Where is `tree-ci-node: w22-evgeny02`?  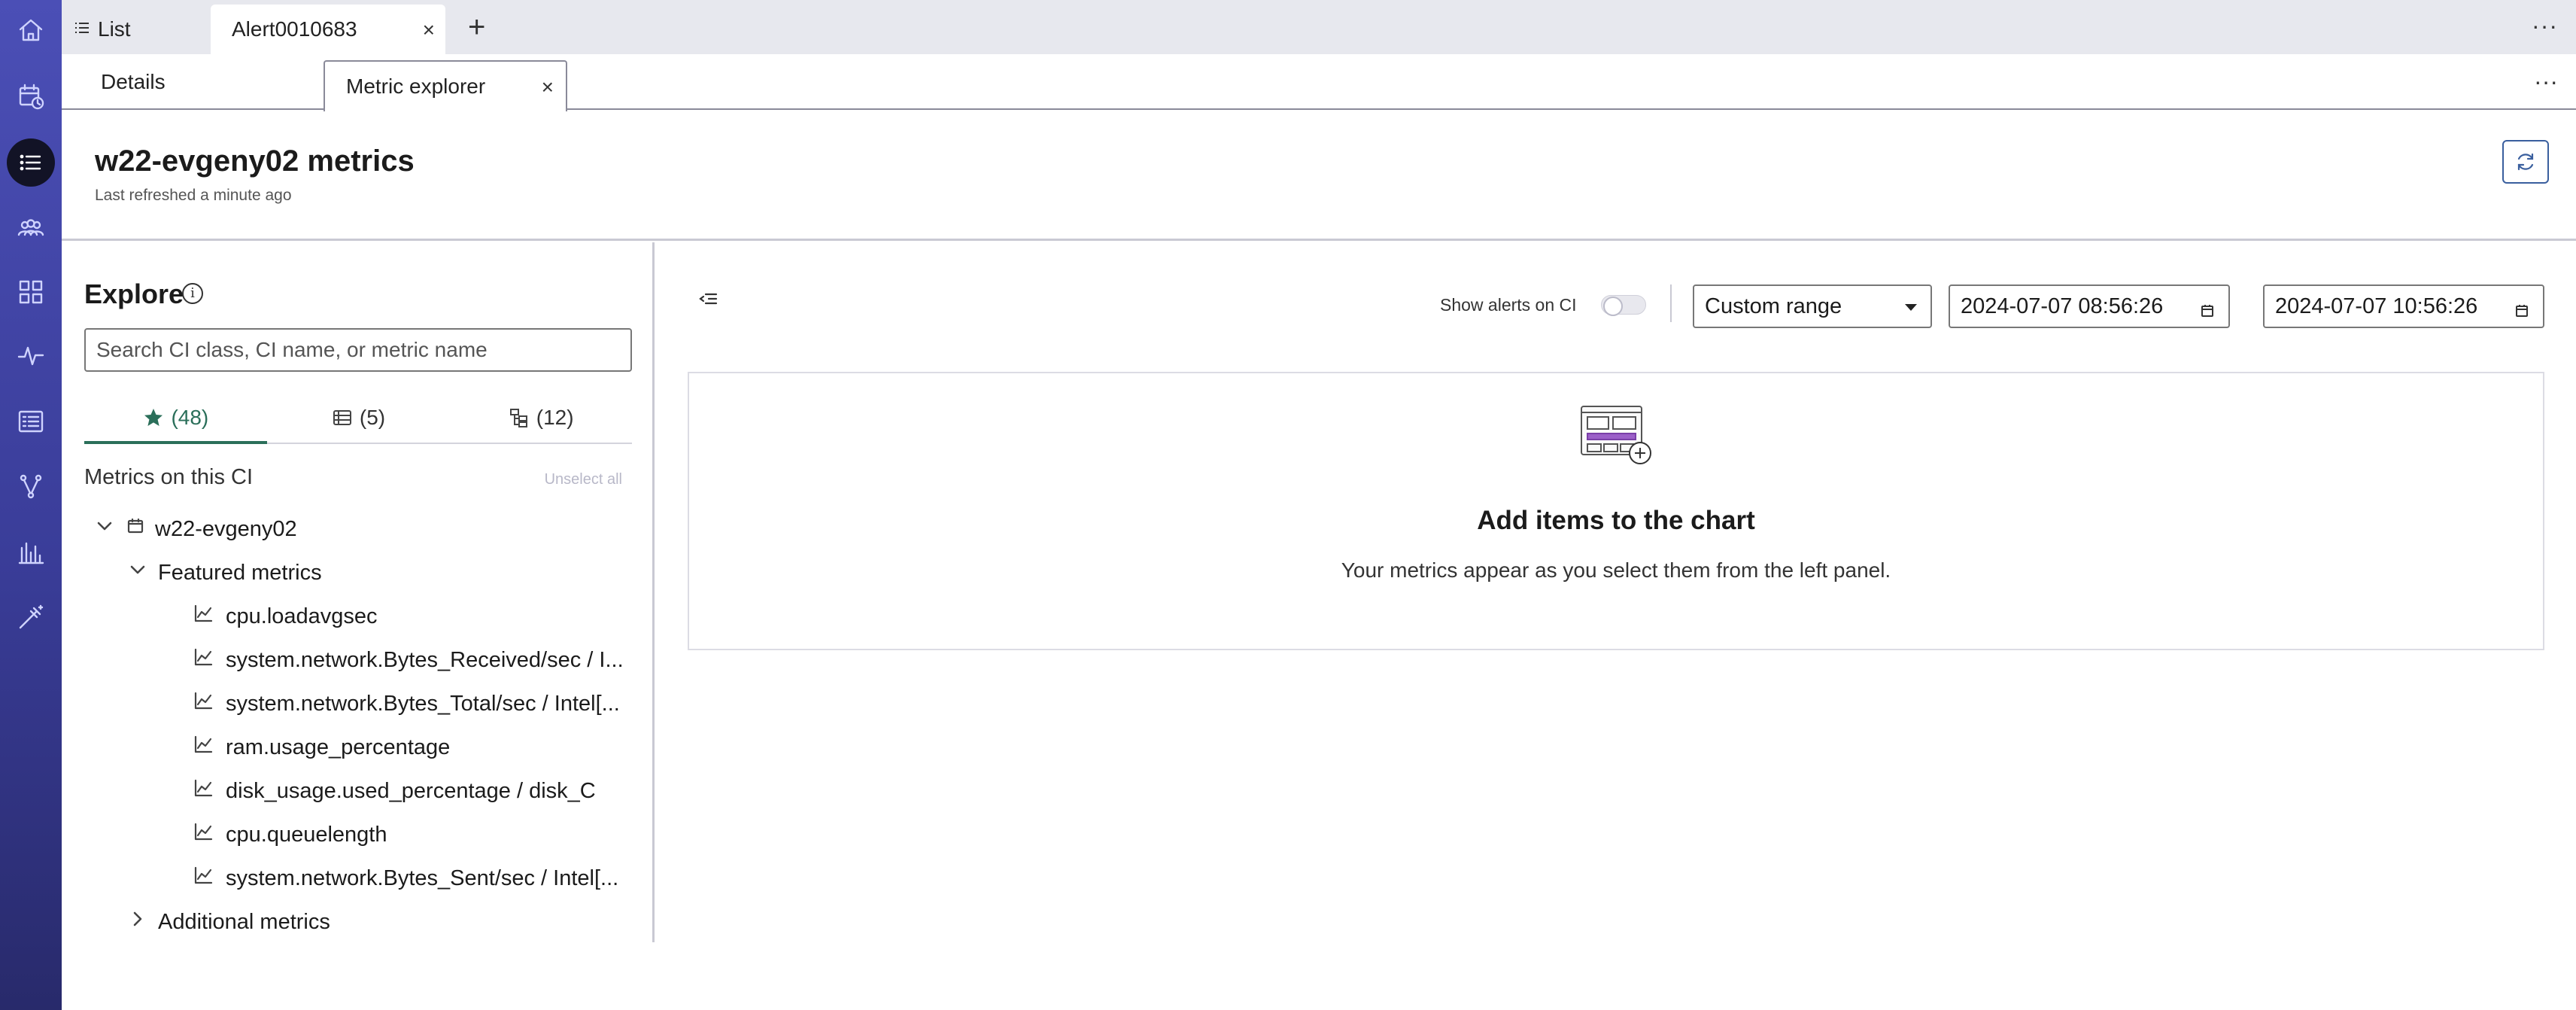 tree-ci-node: w22-evgeny02 is located at coordinates (196, 529).